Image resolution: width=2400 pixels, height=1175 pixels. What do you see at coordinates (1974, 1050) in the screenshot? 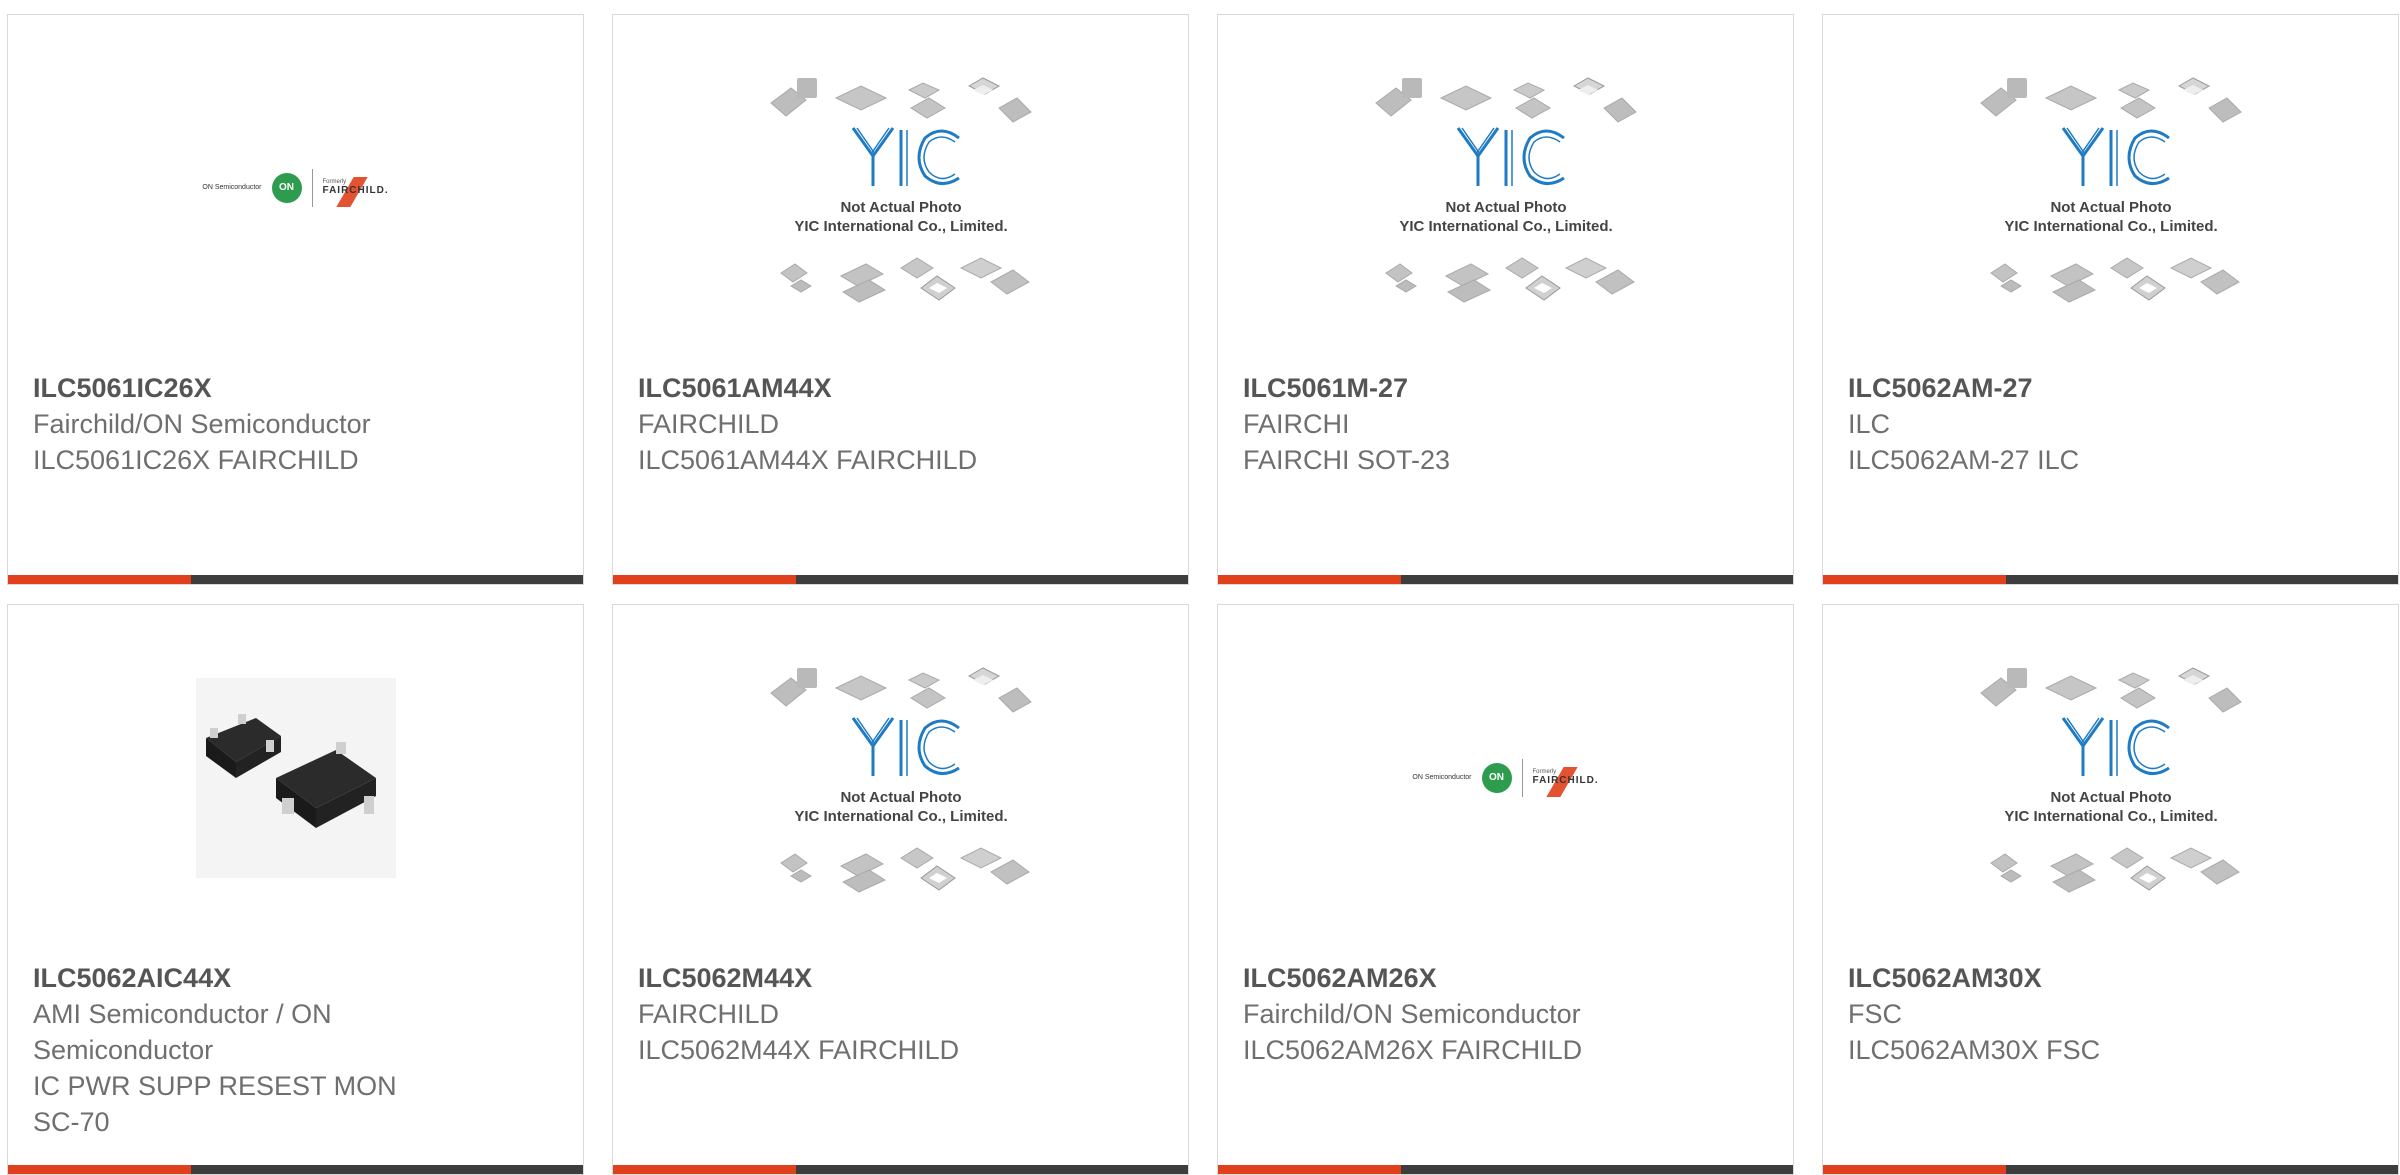
I see `product-detail-line: ILC5062AM30X FSC` at bounding box center [1974, 1050].